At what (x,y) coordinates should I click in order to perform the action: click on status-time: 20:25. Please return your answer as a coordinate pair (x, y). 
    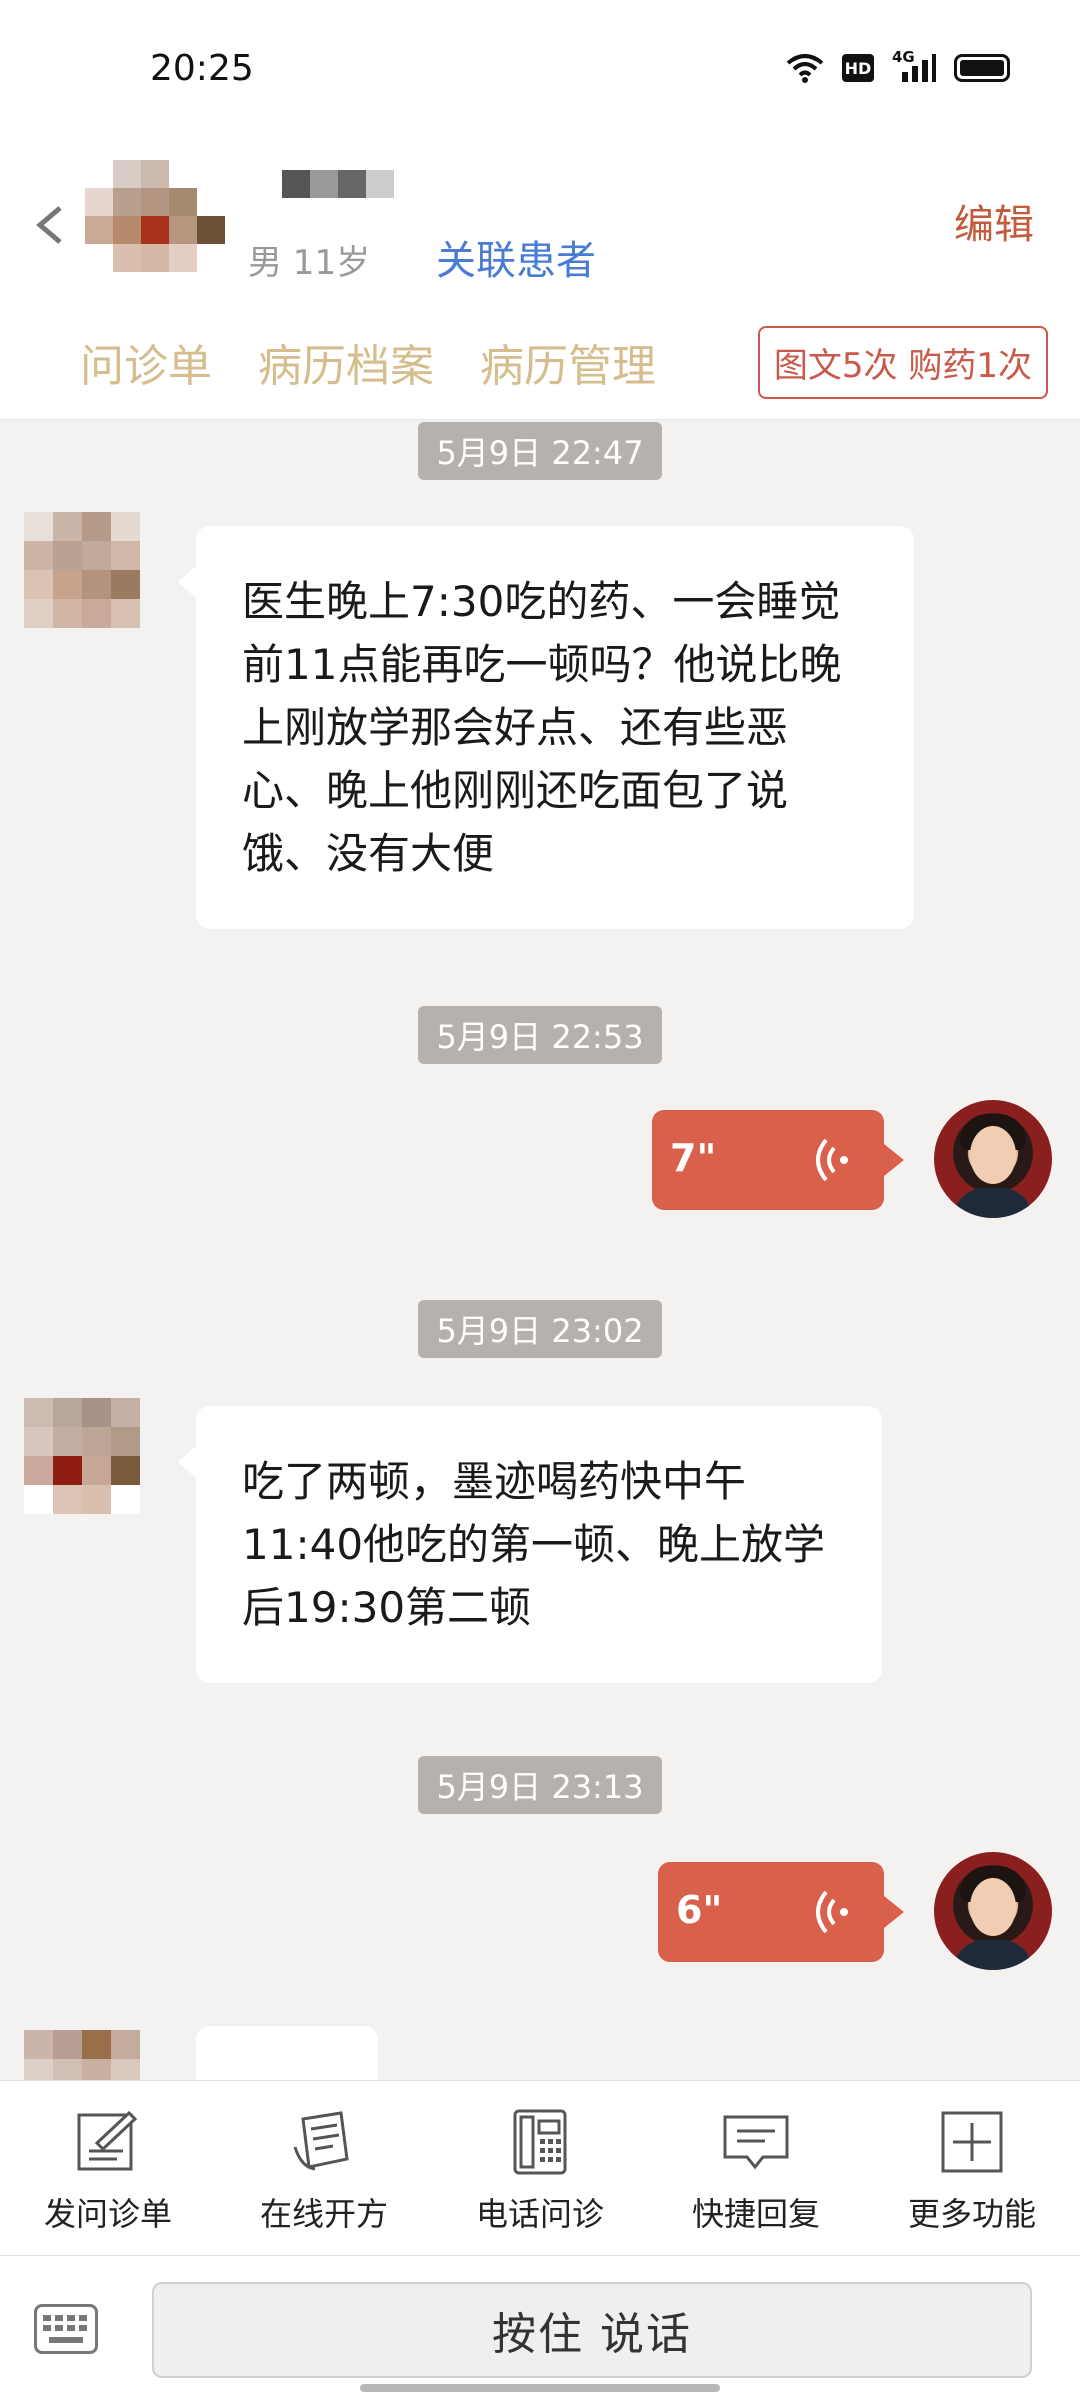
    Looking at the image, I should click on (202, 68).